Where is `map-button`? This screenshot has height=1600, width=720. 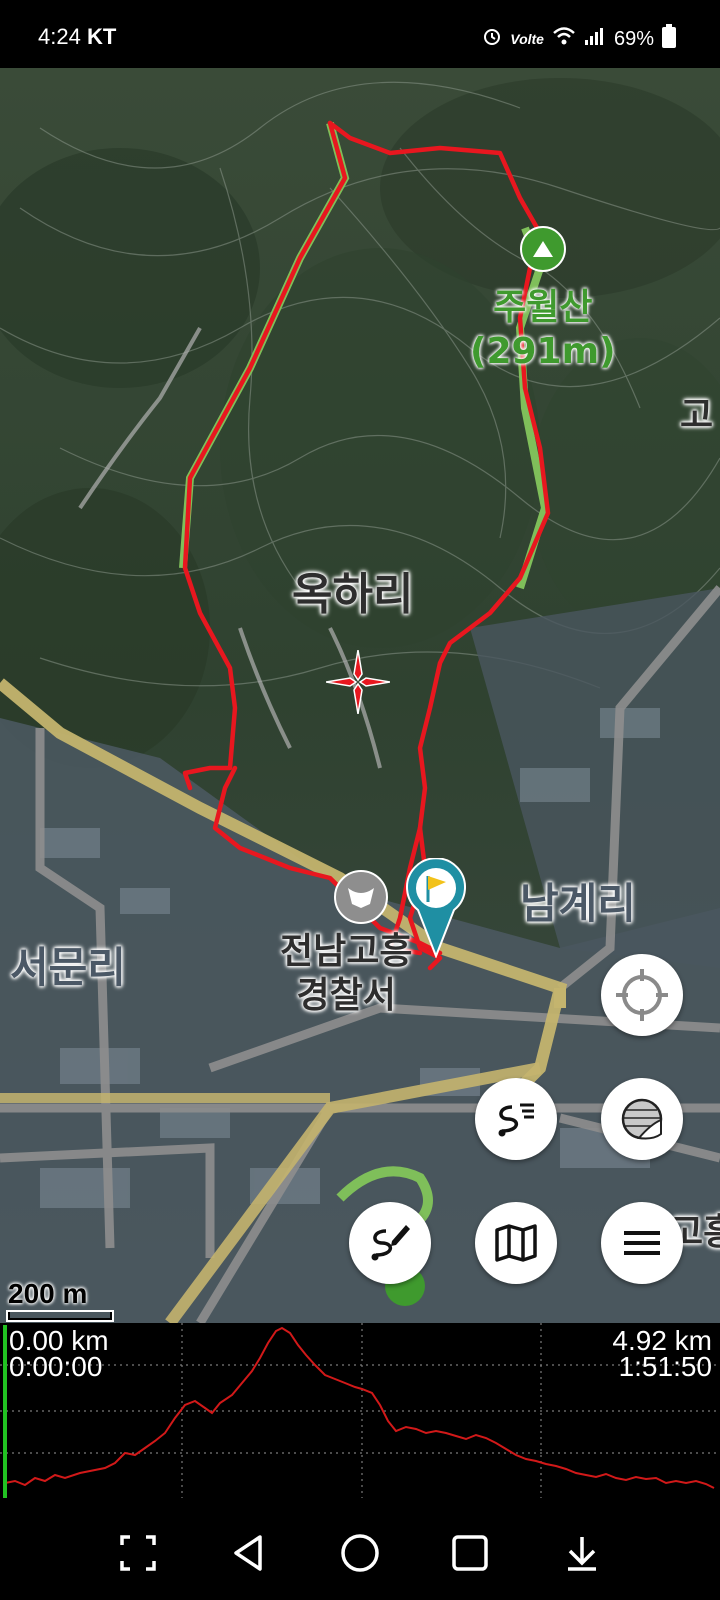 map-button is located at coordinates (516, 1243).